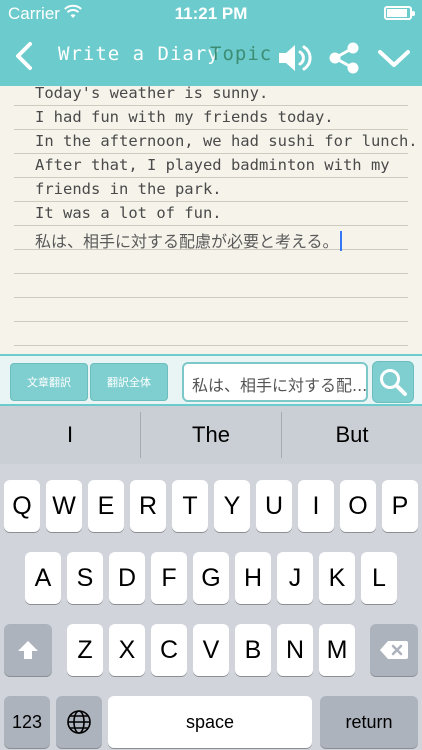 Image resolution: width=422 pixels, height=750 pixels. What do you see at coordinates (85, 578) in the screenshot?
I see `key-s: S` at bounding box center [85, 578].